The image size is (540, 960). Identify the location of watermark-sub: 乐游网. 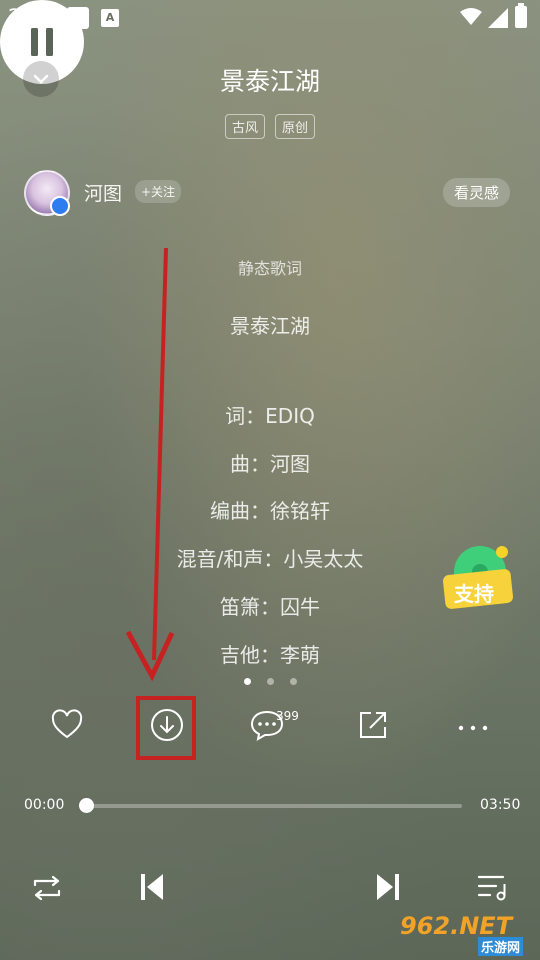
(501, 946).